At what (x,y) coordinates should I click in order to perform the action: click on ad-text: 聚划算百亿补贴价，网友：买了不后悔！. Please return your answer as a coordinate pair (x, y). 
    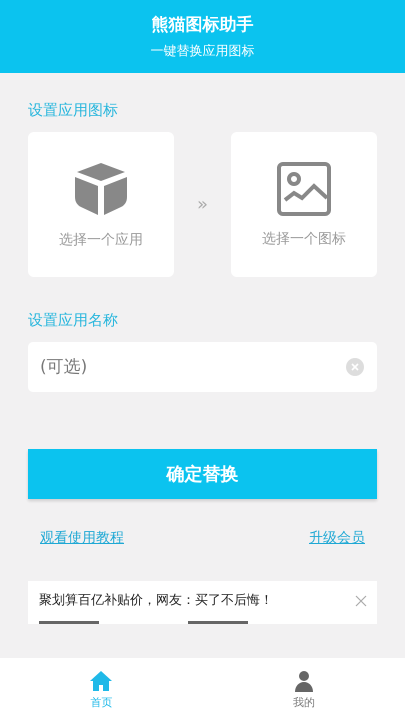
    Looking at the image, I should click on (156, 600).